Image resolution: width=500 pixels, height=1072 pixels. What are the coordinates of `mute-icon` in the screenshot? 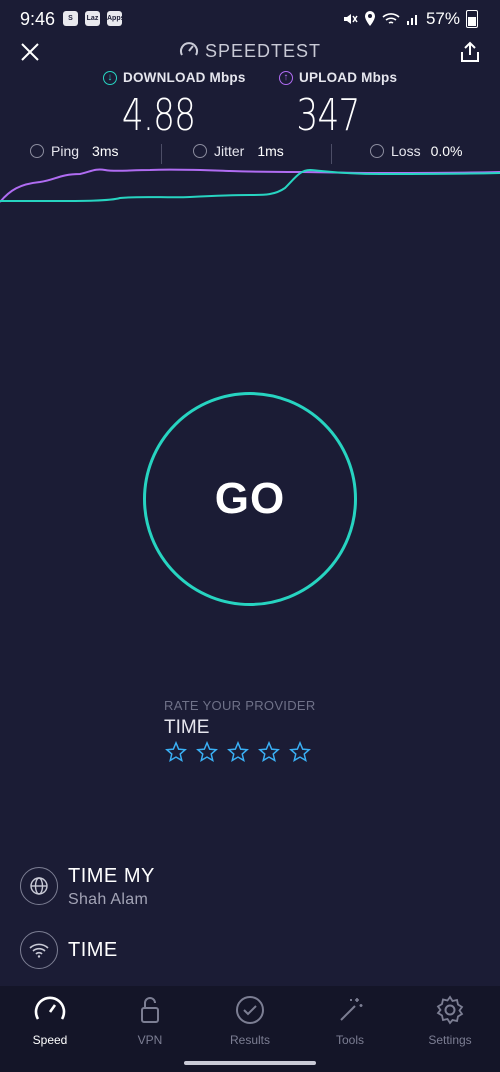 It's located at (350, 19).